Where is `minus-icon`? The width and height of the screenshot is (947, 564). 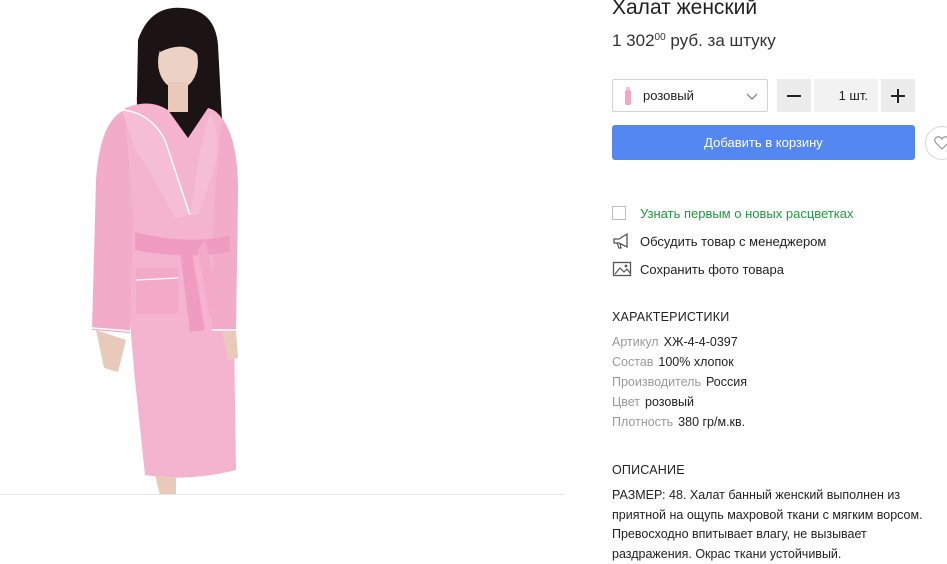 minus-icon is located at coordinates (794, 95).